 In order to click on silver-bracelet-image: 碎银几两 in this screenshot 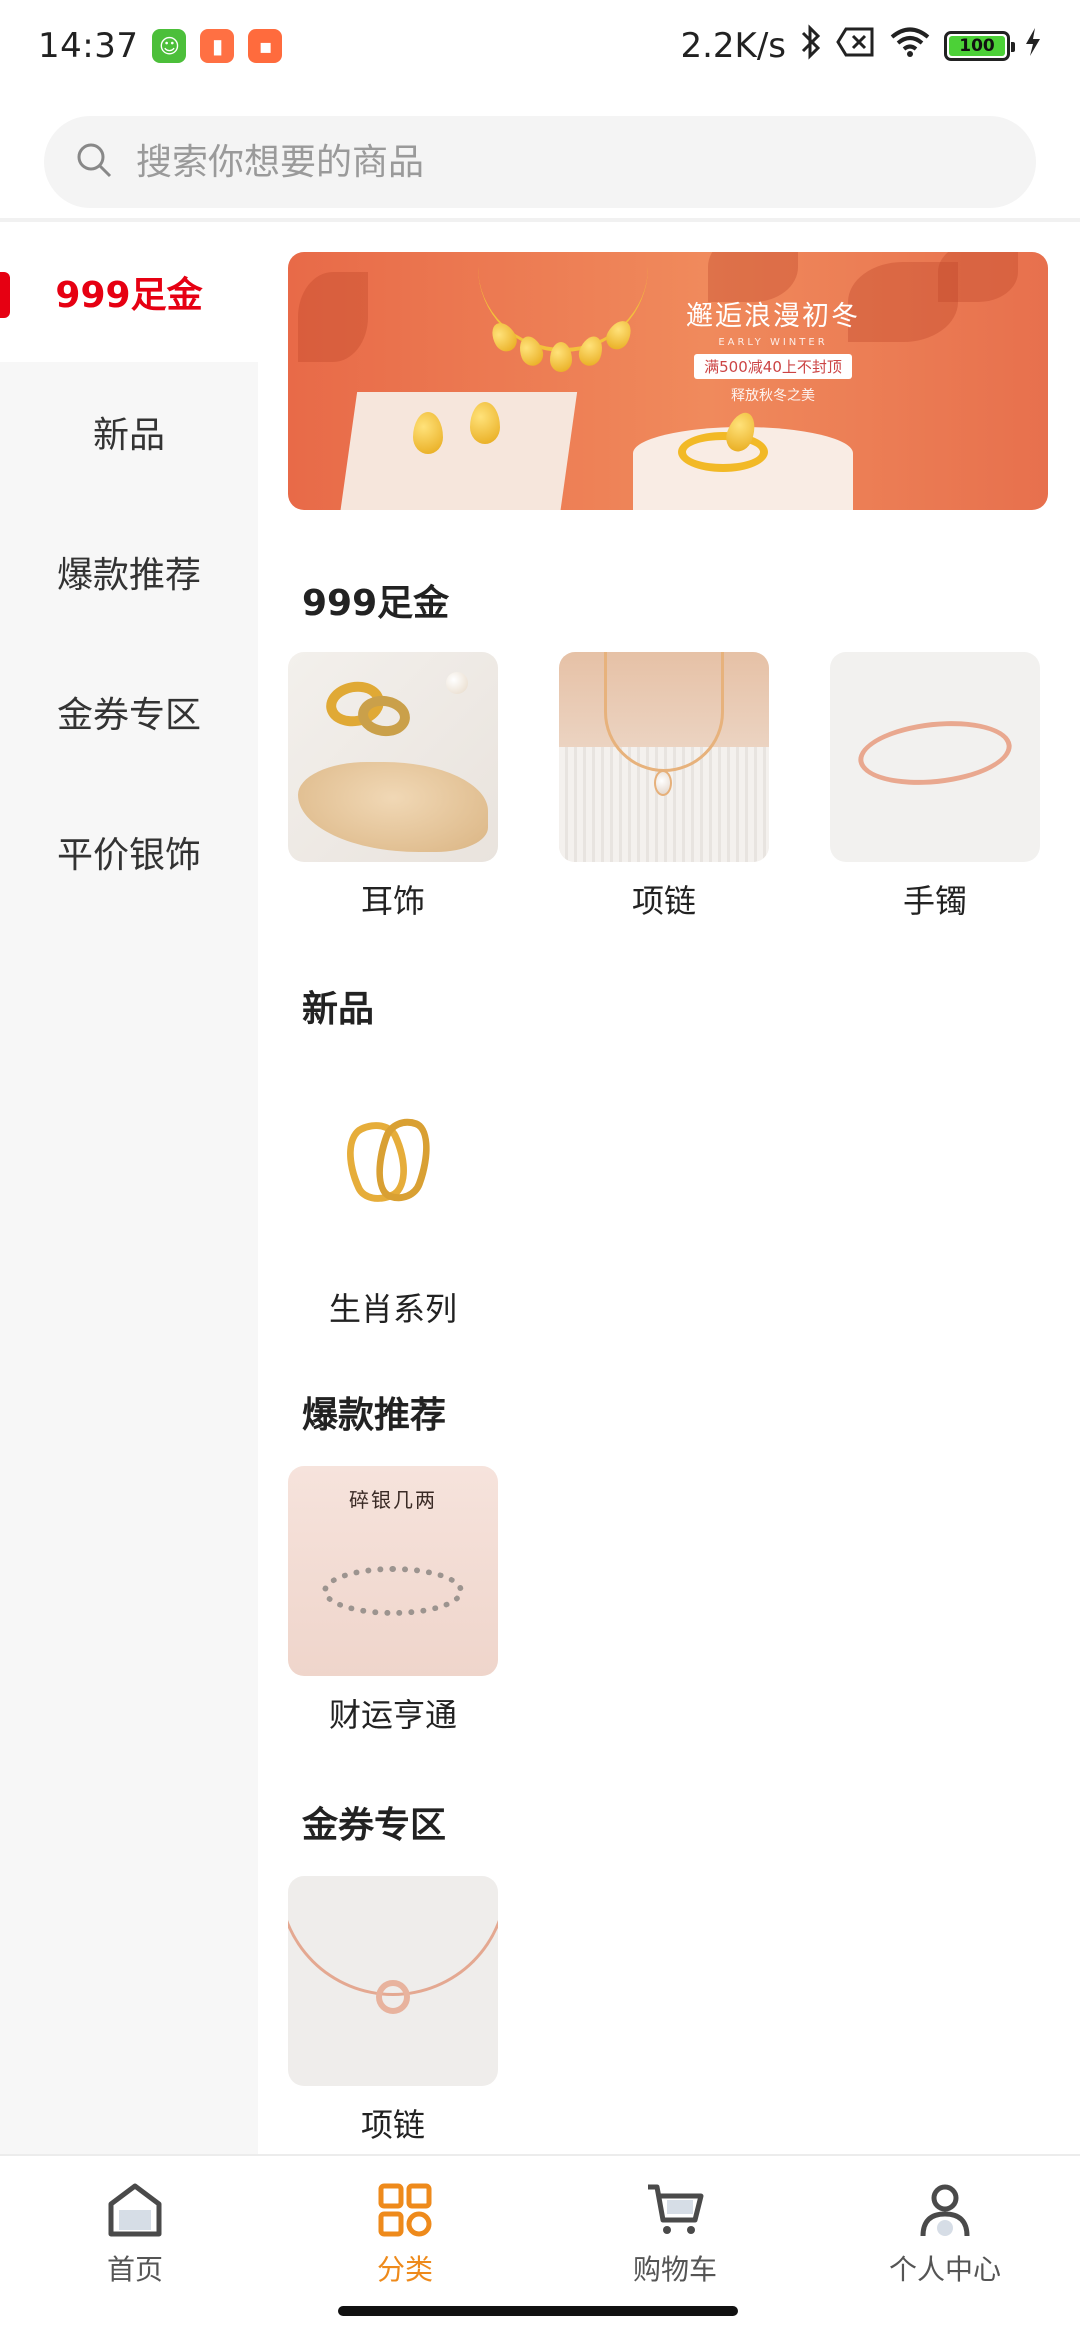, I will do `click(393, 1571)`.